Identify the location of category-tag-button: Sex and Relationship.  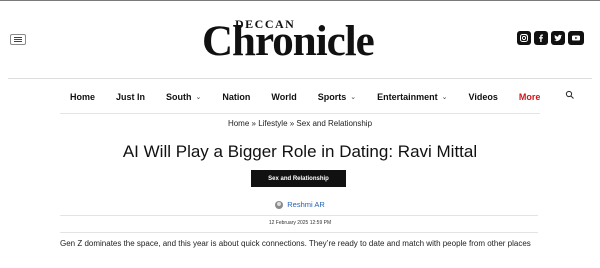
(298, 178).